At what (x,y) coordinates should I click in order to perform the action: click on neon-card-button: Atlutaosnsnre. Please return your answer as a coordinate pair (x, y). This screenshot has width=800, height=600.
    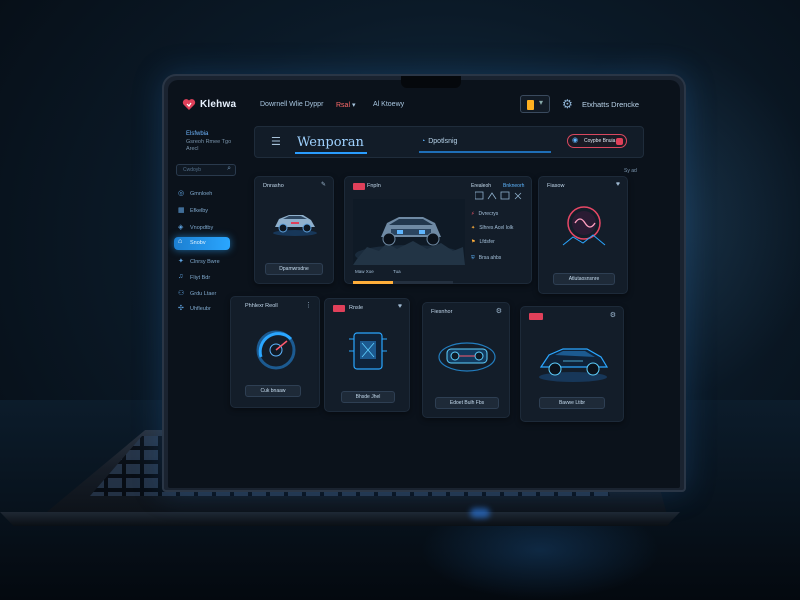
    Looking at the image, I should click on (584, 279).